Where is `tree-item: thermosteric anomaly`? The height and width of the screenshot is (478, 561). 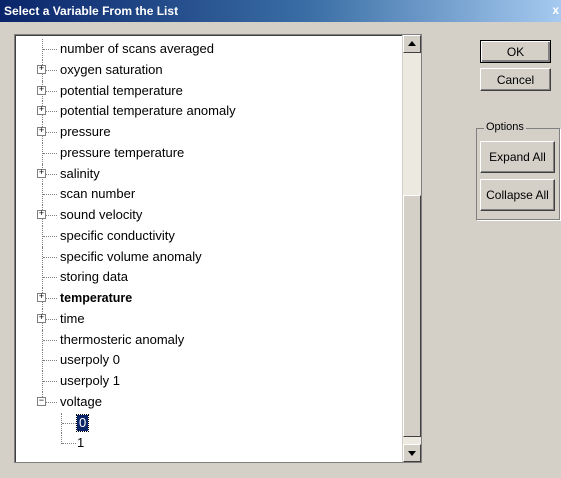
tree-item: thermosteric anomaly is located at coordinates (207, 340).